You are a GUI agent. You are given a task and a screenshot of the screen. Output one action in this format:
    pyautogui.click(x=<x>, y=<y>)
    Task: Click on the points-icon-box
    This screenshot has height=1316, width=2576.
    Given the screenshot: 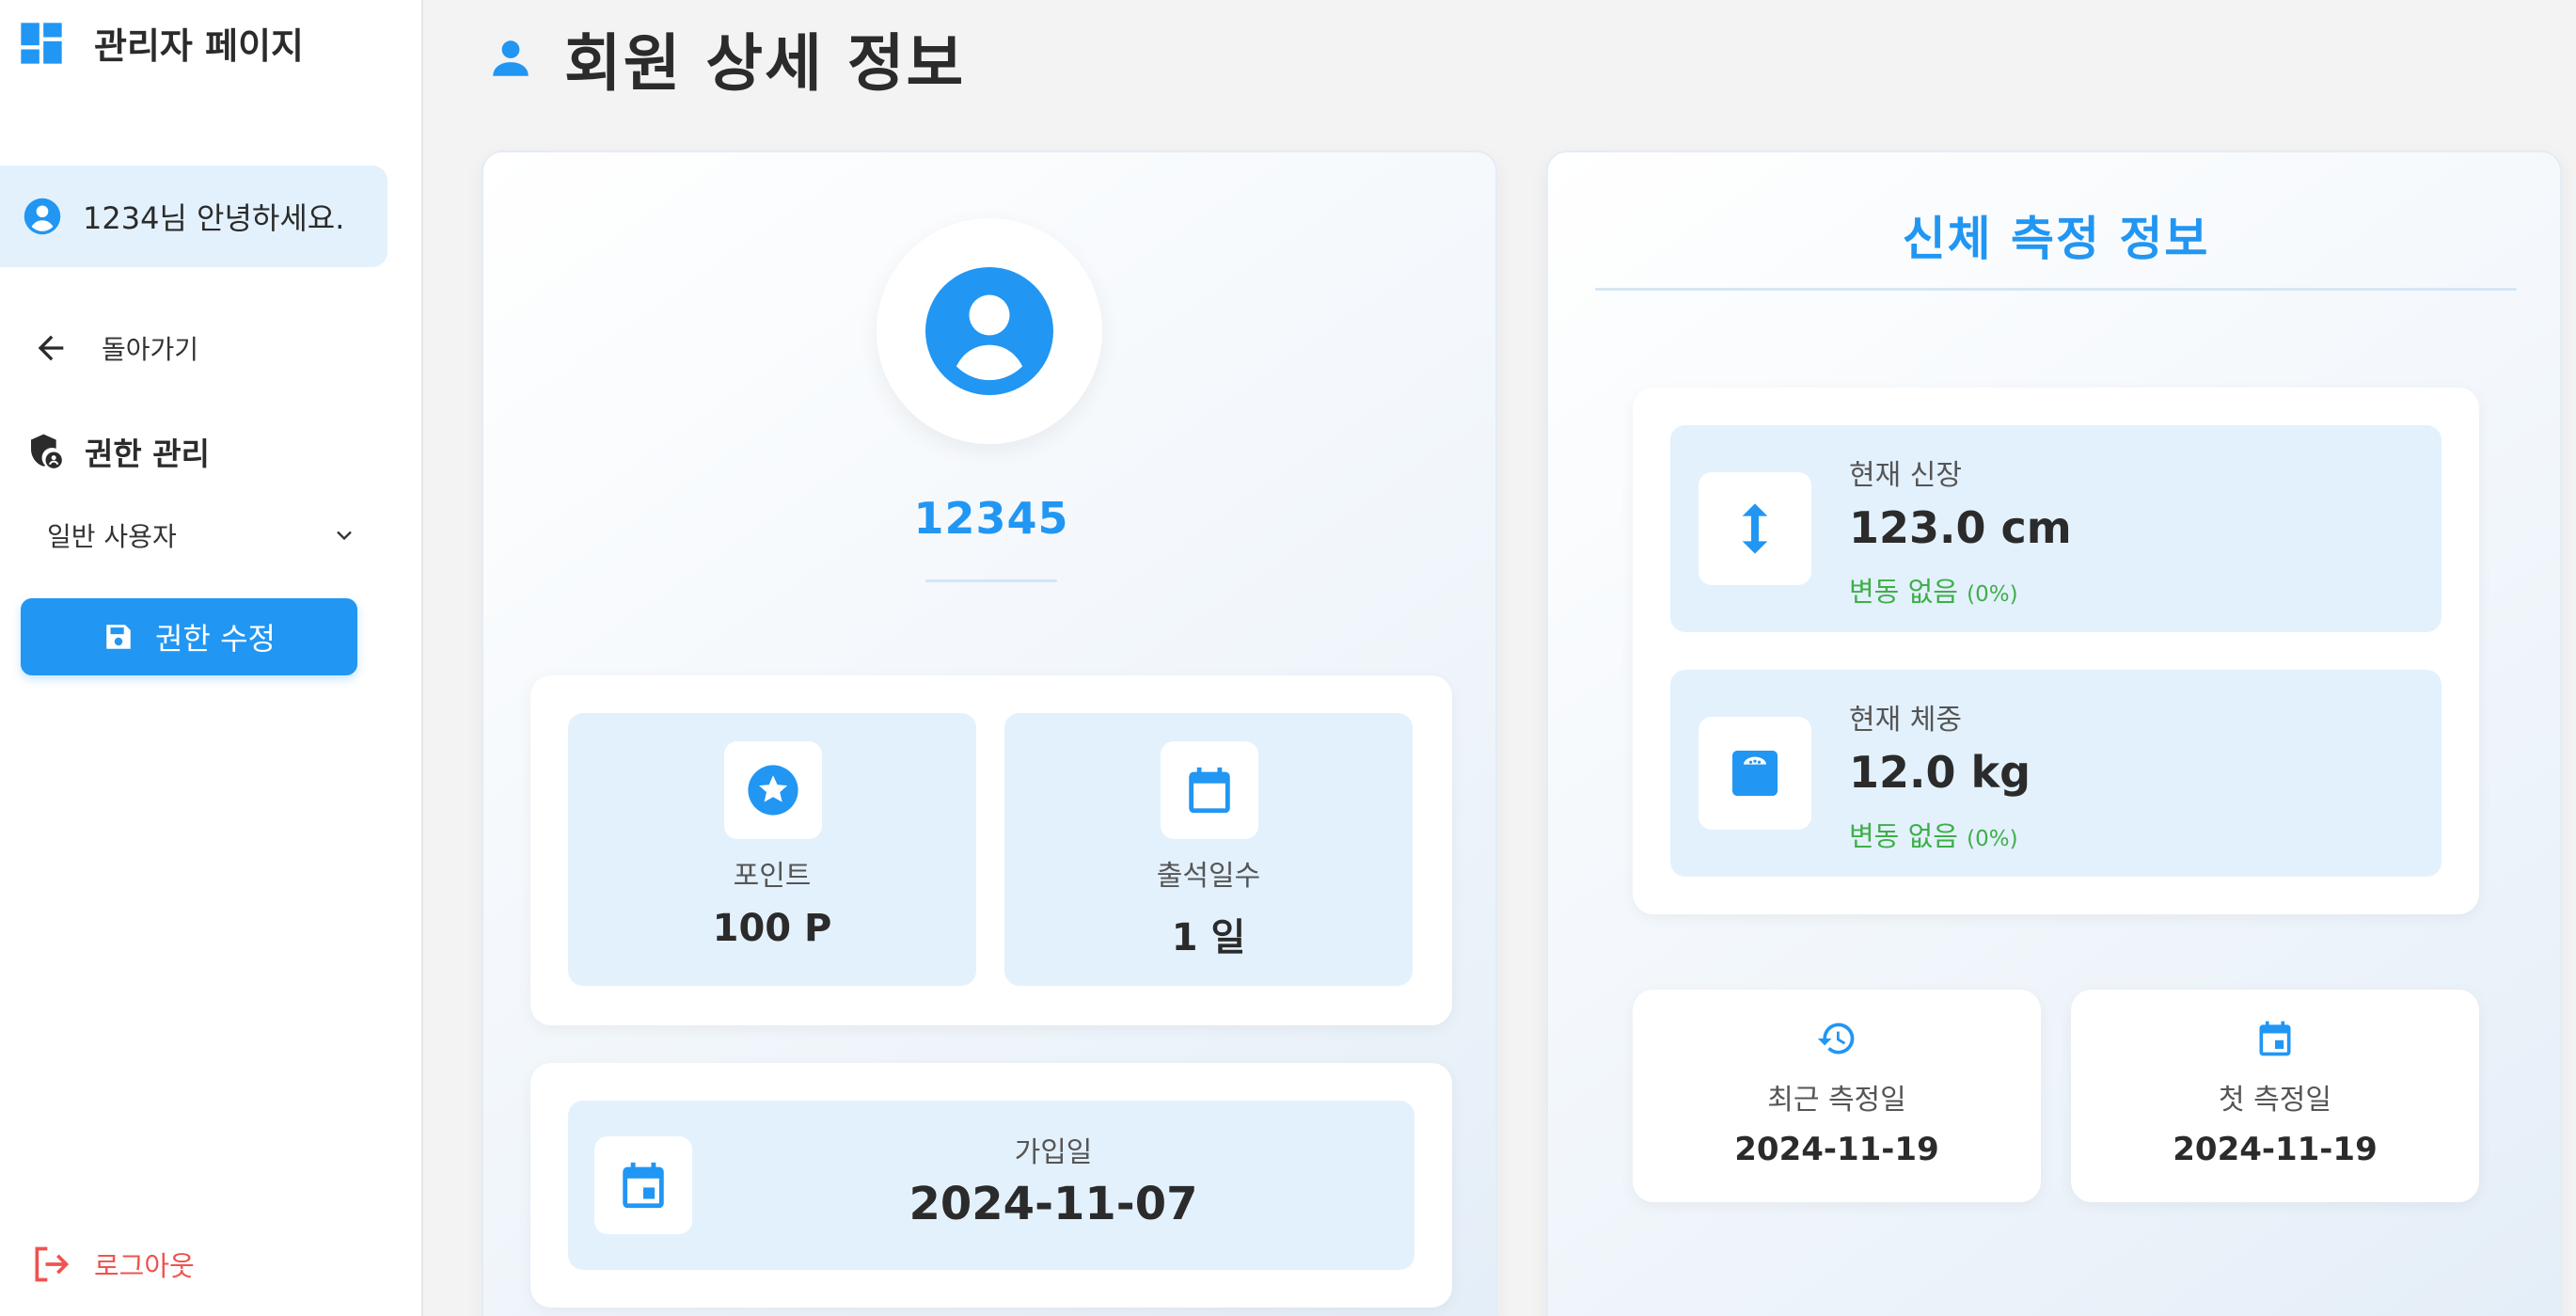 What is the action you would take?
    pyautogui.click(x=773, y=790)
    